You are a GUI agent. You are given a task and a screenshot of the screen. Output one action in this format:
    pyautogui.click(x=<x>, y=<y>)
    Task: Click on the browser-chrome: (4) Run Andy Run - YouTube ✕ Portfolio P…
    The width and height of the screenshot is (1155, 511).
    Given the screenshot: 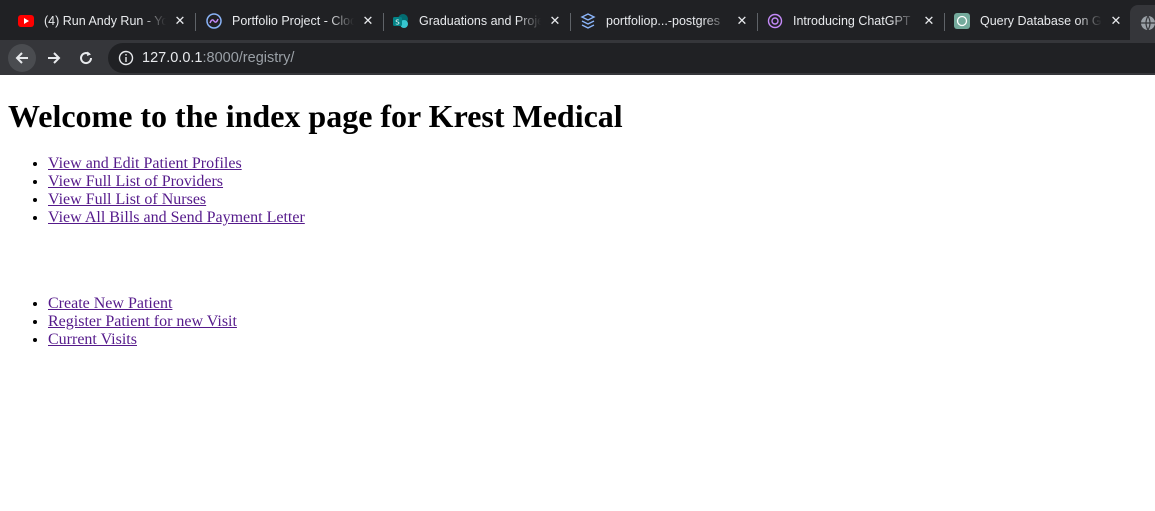 What is the action you would take?
    pyautogui.click(x=577, y=37)
    